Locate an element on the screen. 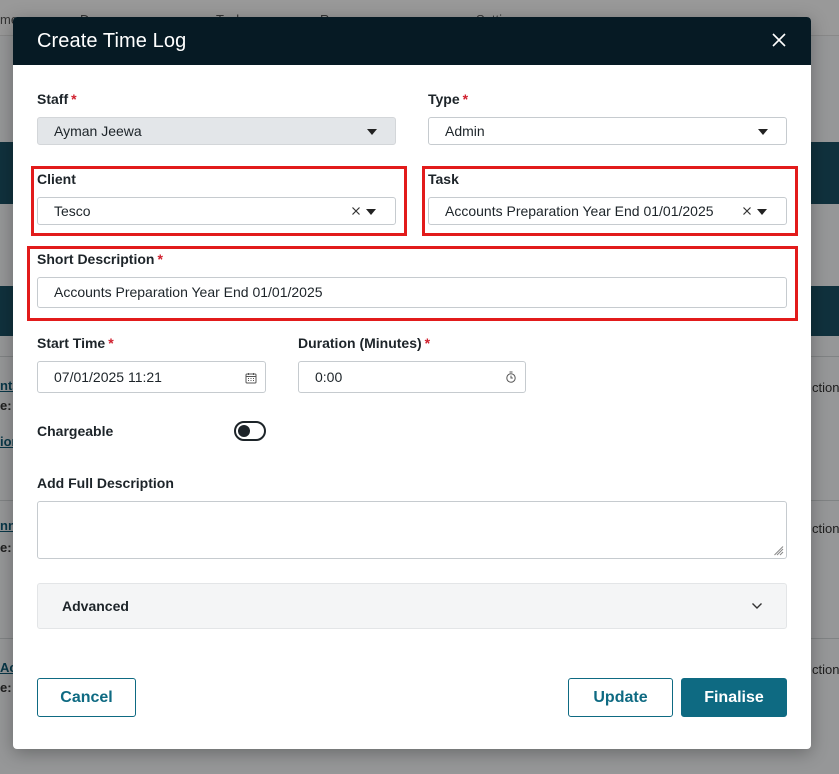  start-time-label-text: Start Time is located at coordinates (71, 343).